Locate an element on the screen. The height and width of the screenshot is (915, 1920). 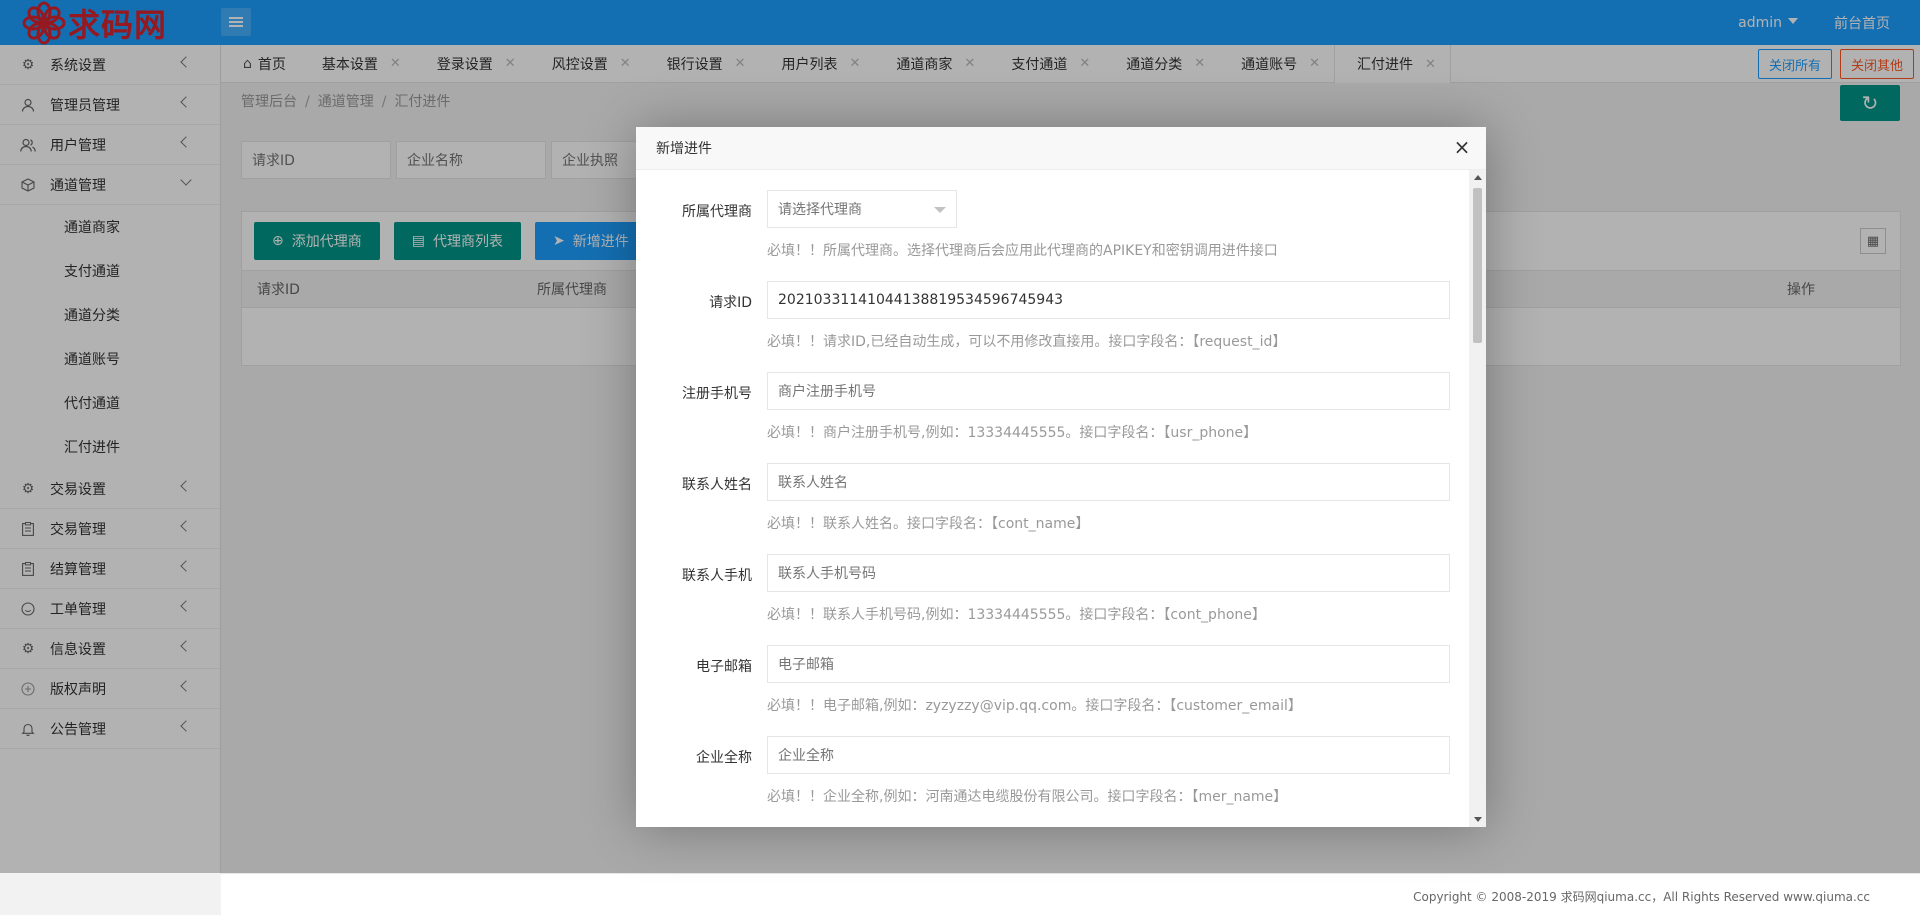
modal-scrollbar is located at coordinates (1477, 498).